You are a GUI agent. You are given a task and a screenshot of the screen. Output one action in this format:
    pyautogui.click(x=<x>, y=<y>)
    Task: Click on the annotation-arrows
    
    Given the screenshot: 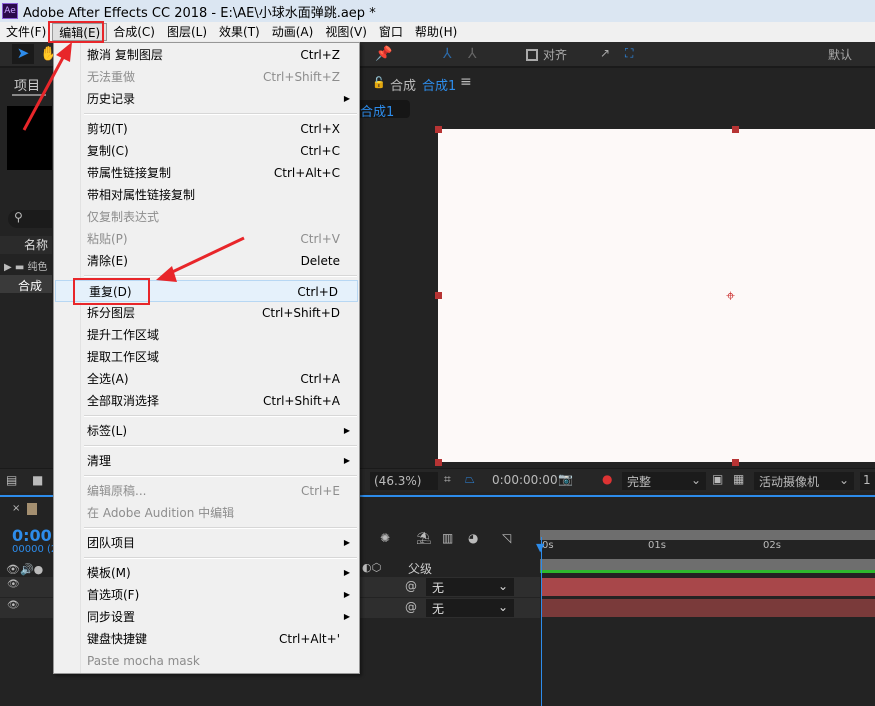 What is the action you would take?
    pyautogui.click(x=133, y=162)
    